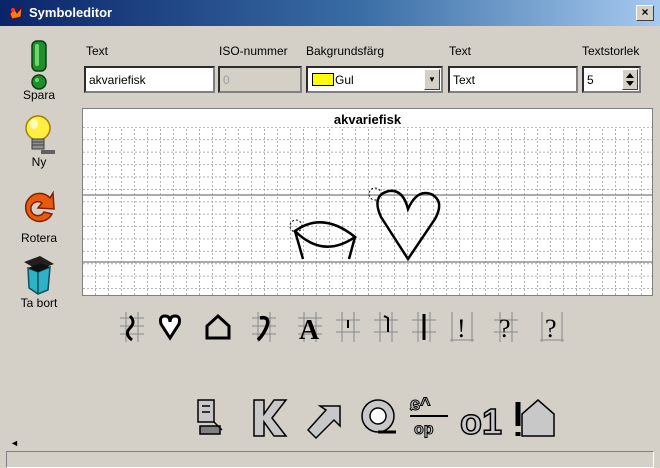  I want to click on save-button: Spara, so click(39, 70).